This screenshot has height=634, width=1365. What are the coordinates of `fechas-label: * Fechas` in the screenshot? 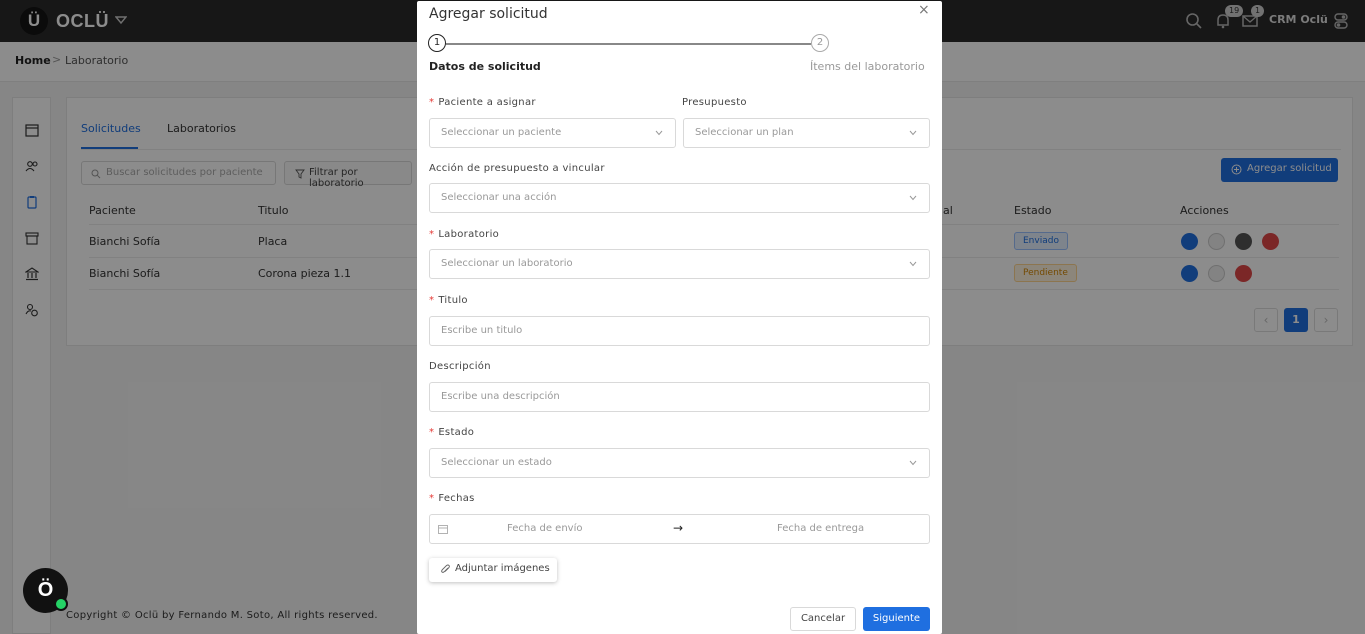 It's located at (452, 498).